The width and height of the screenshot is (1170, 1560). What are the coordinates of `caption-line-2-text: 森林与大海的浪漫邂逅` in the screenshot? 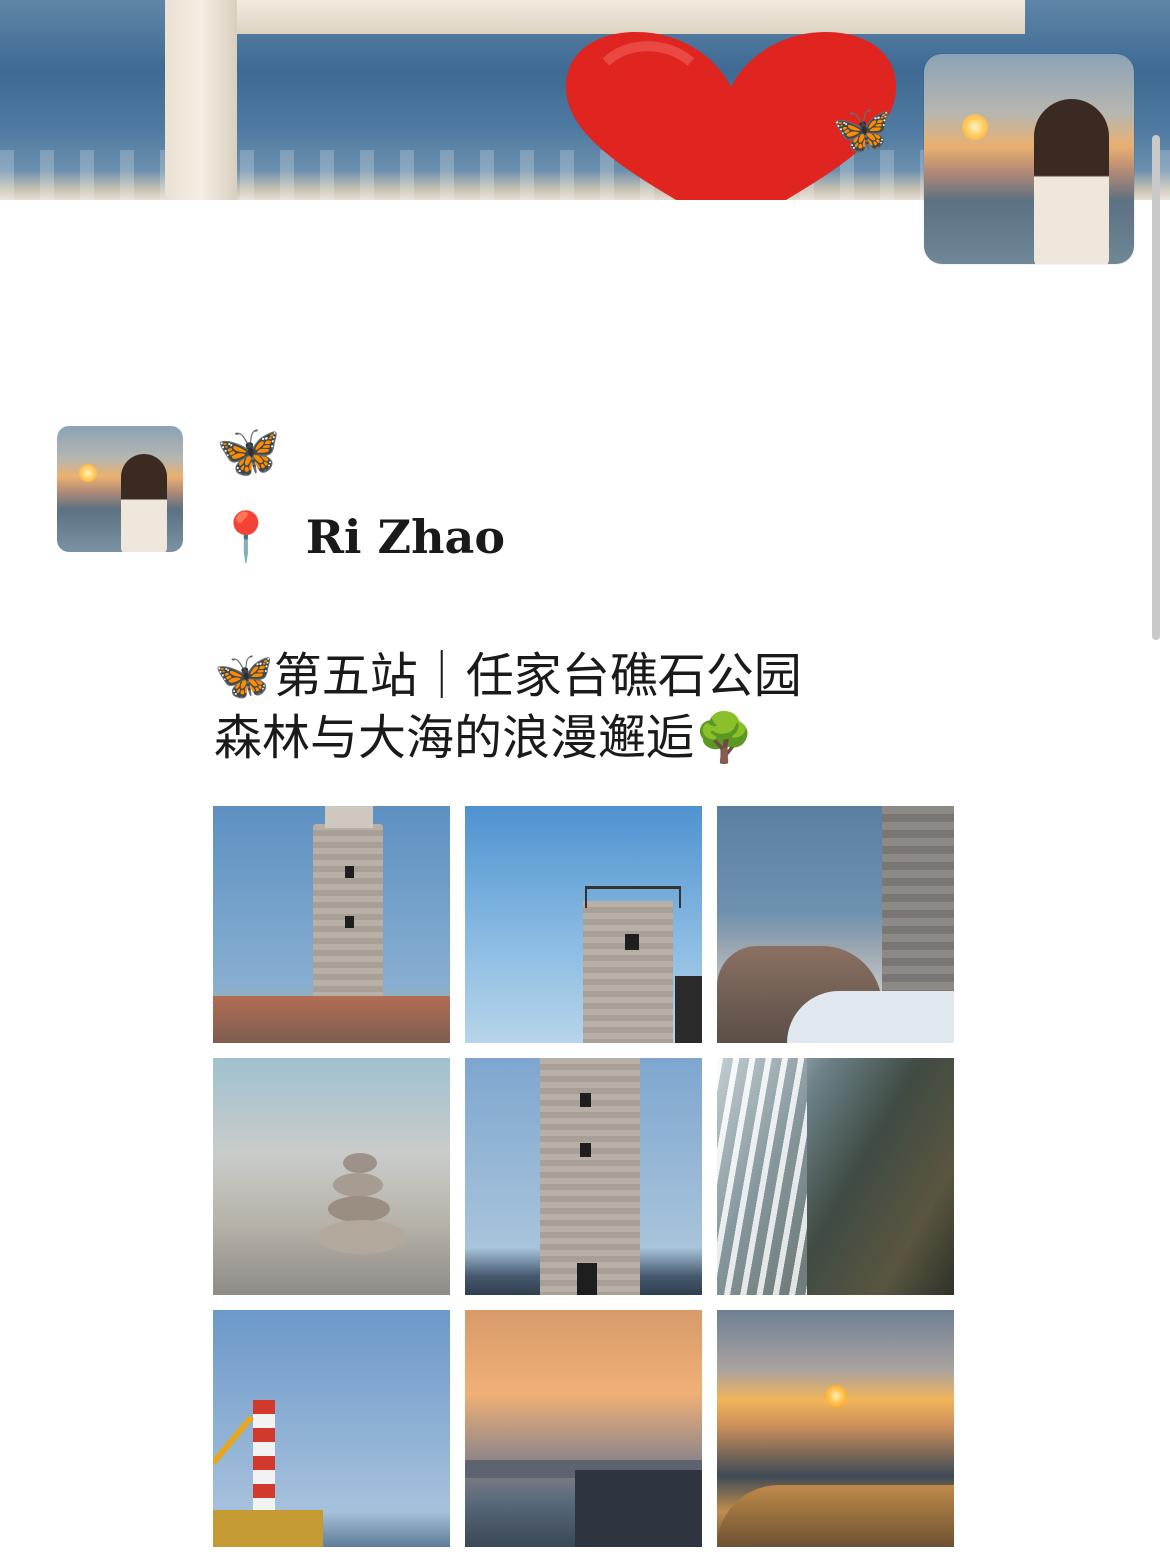 It's located at (454, 738).